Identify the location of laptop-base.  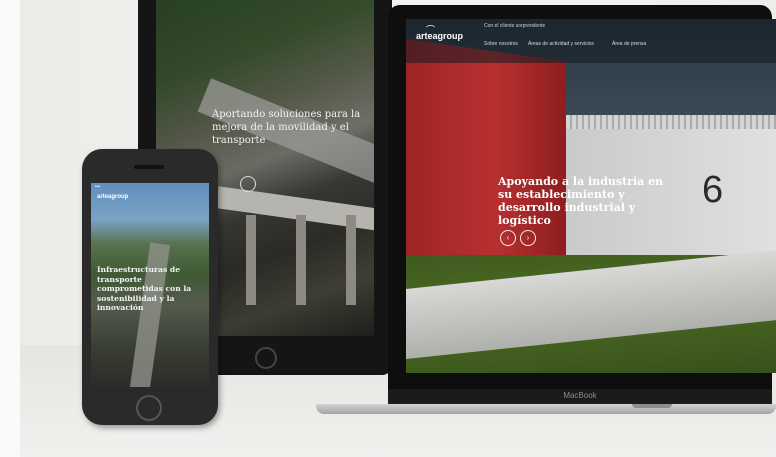
(546, 409).